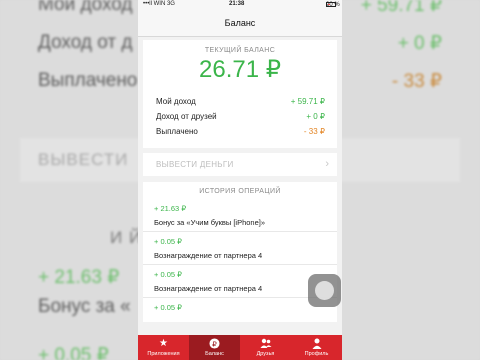 This screenshot has height=360, width=480. I want to click on income-value: + 59.71 ₽, so click(307, 101).